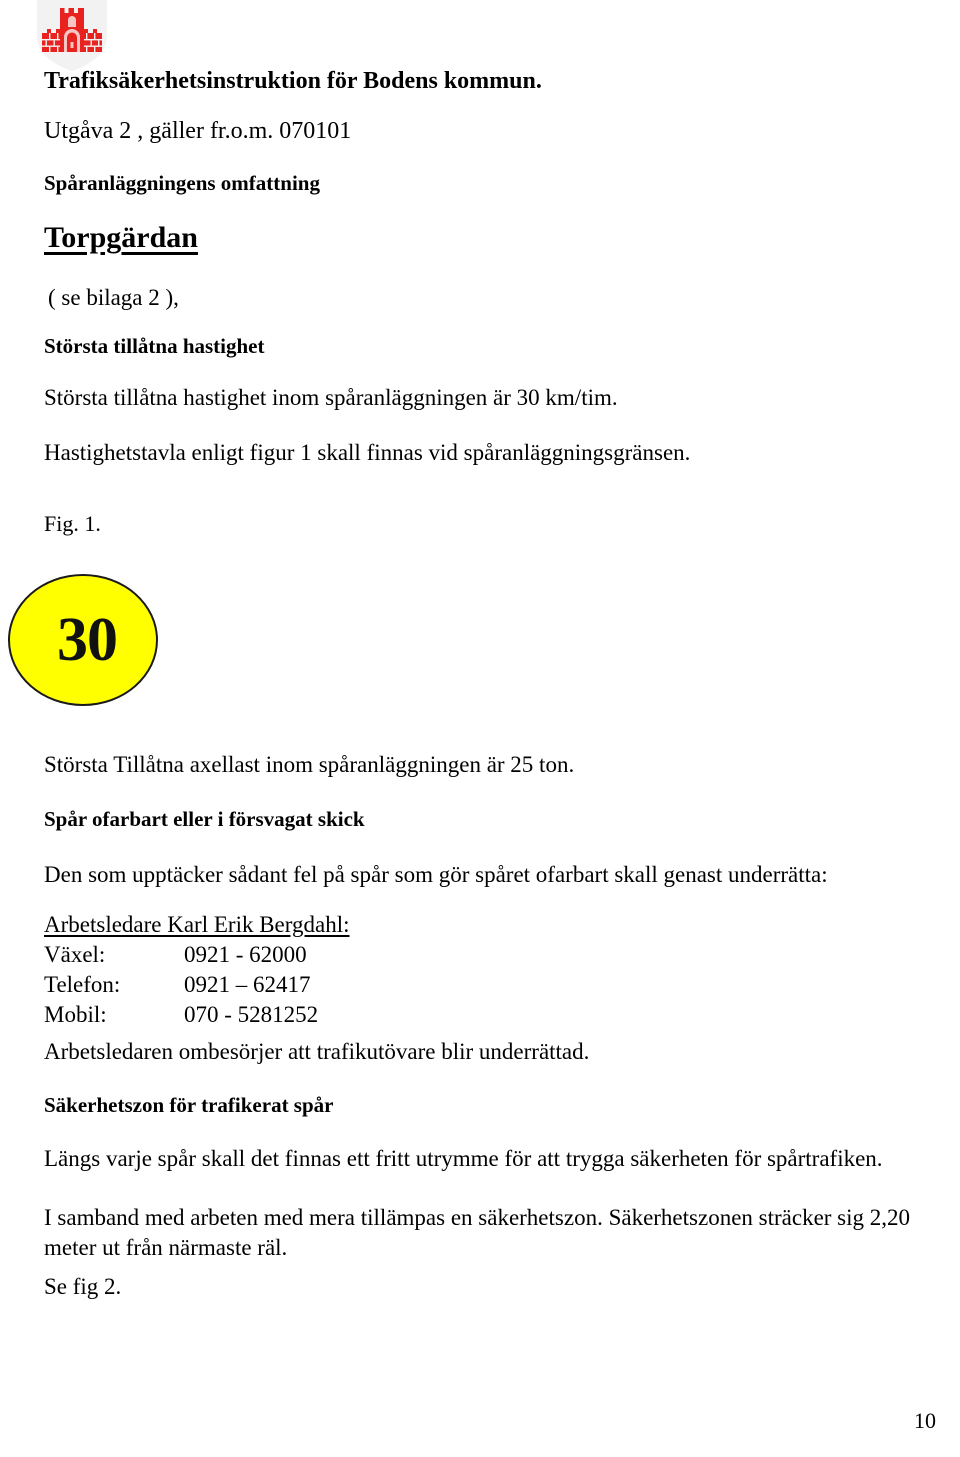 The image size is (960, 1457). What do you see at coordinates (75, 1014) in the screenshot?
I see `contact-label-mobil: Mobil:` at bounding box center [75, 1014].